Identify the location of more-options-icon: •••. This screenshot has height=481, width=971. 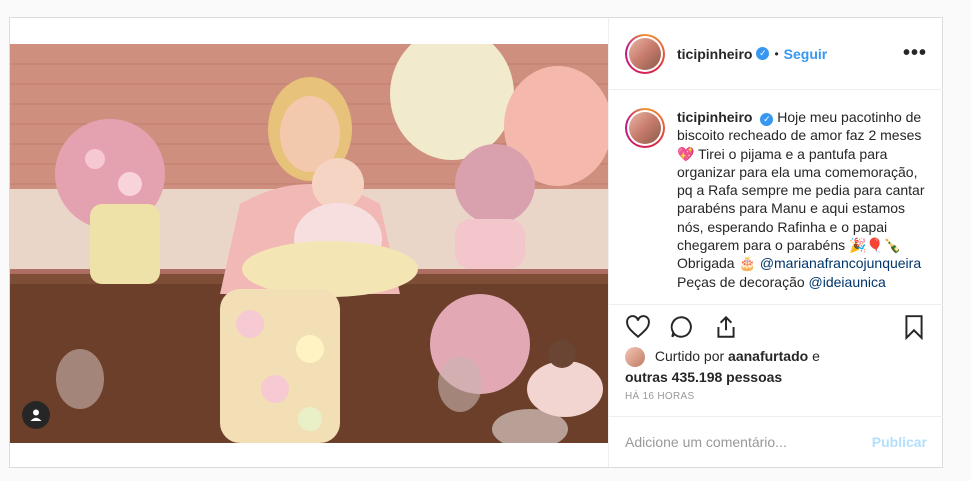
(915, 53).